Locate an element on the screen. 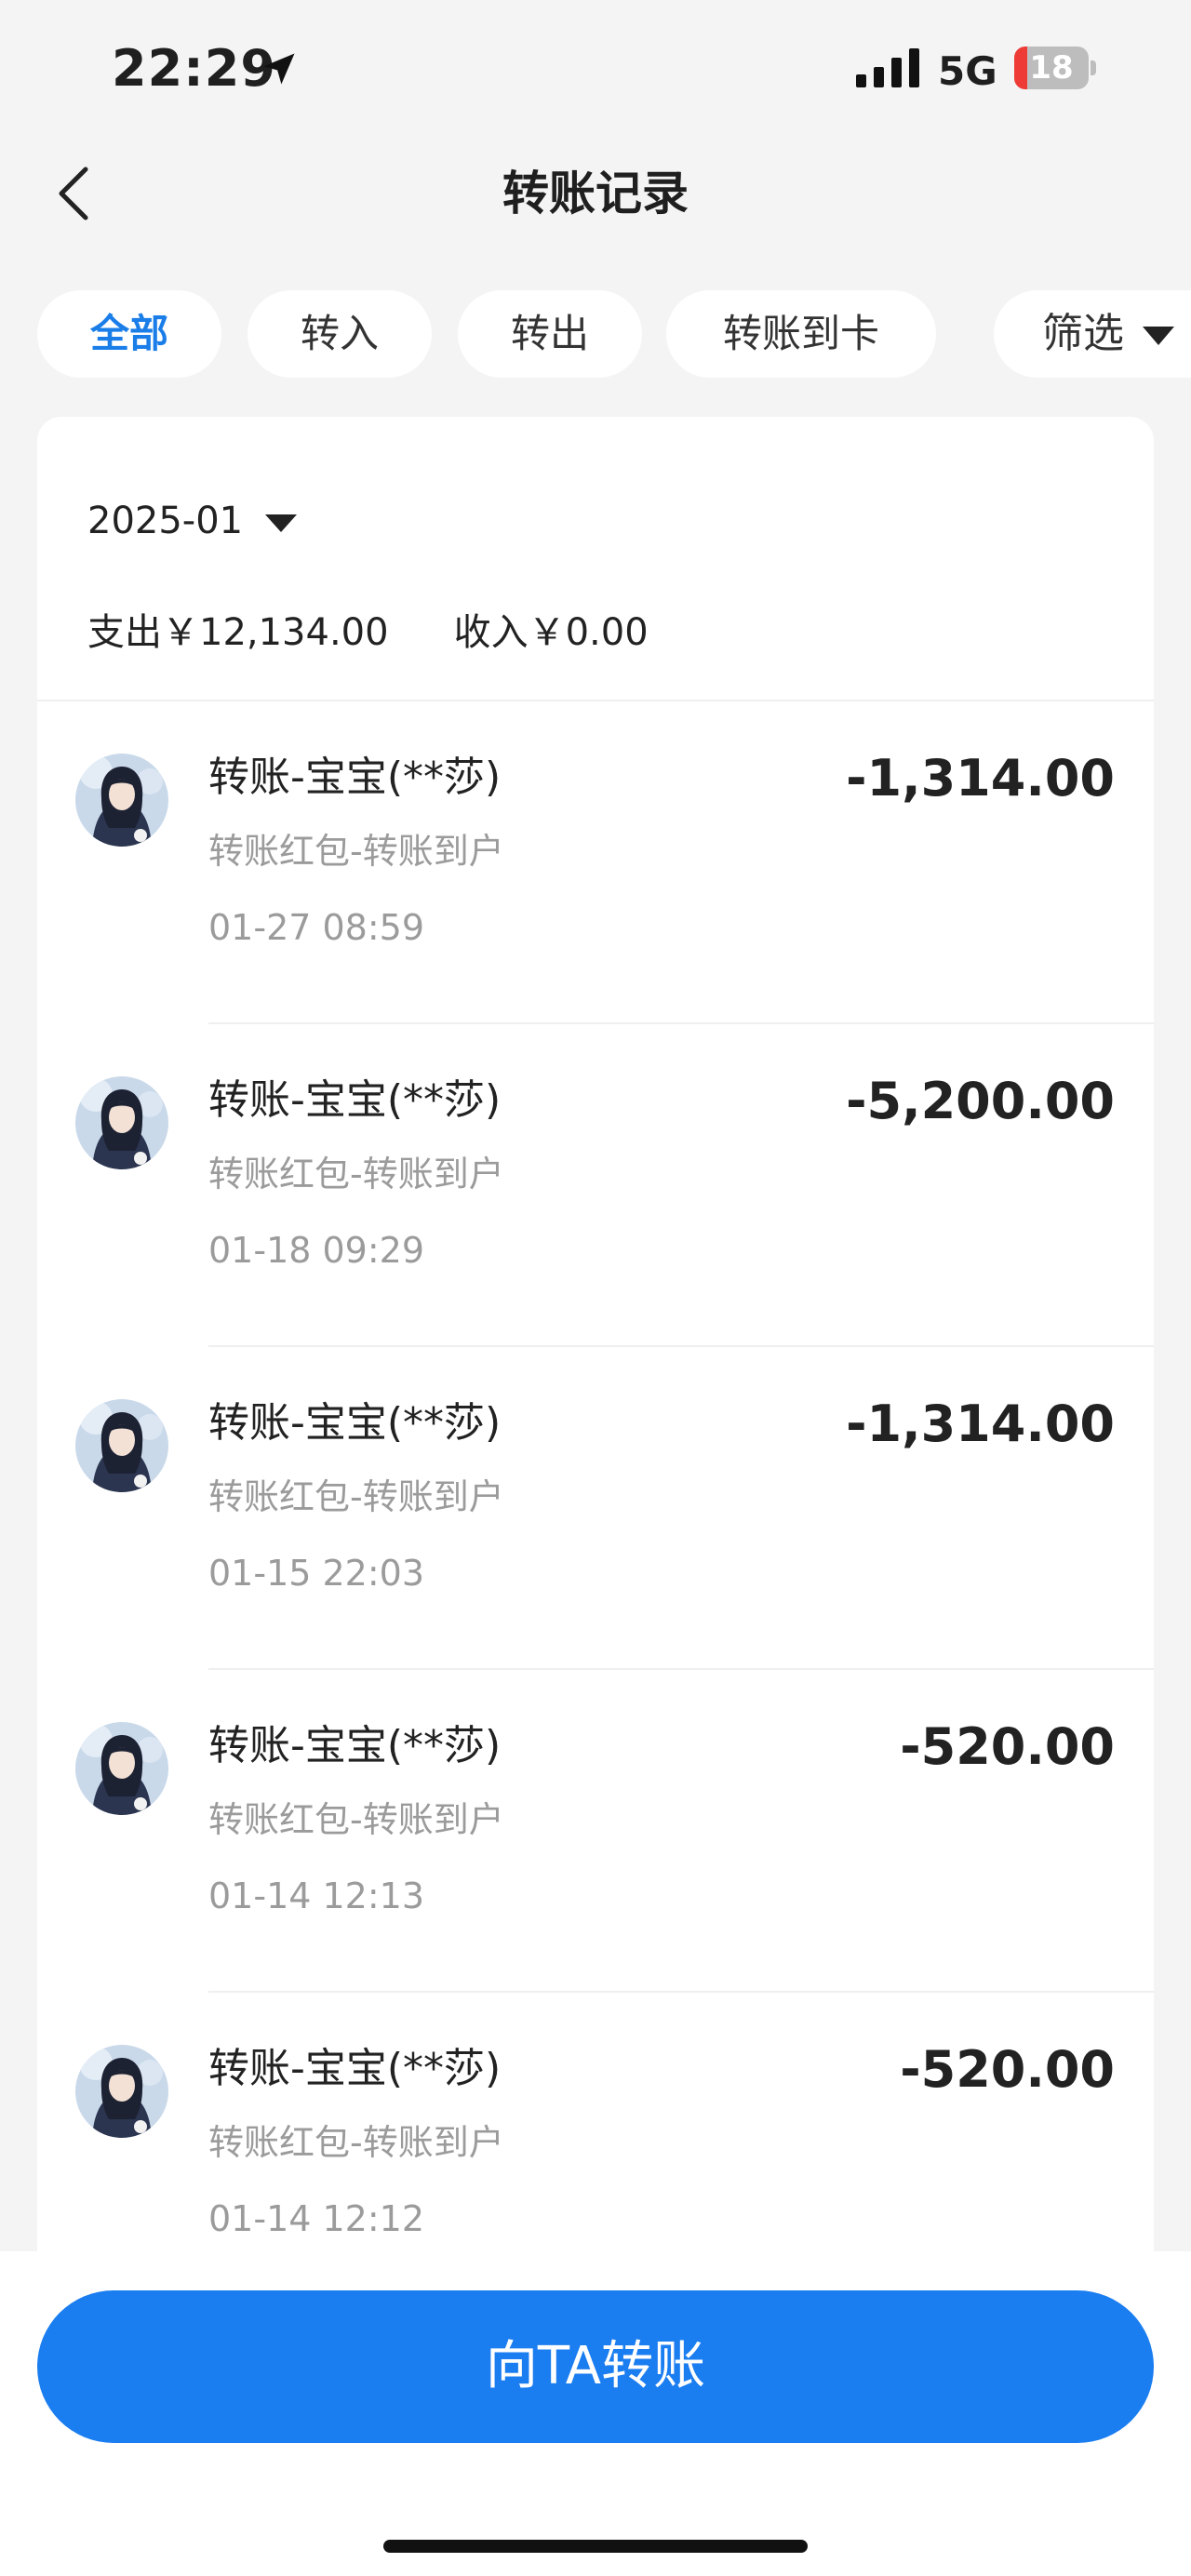  month-summary: 支出￥12,134.00 收入￥0.00 is located at coordinates (368, 633).